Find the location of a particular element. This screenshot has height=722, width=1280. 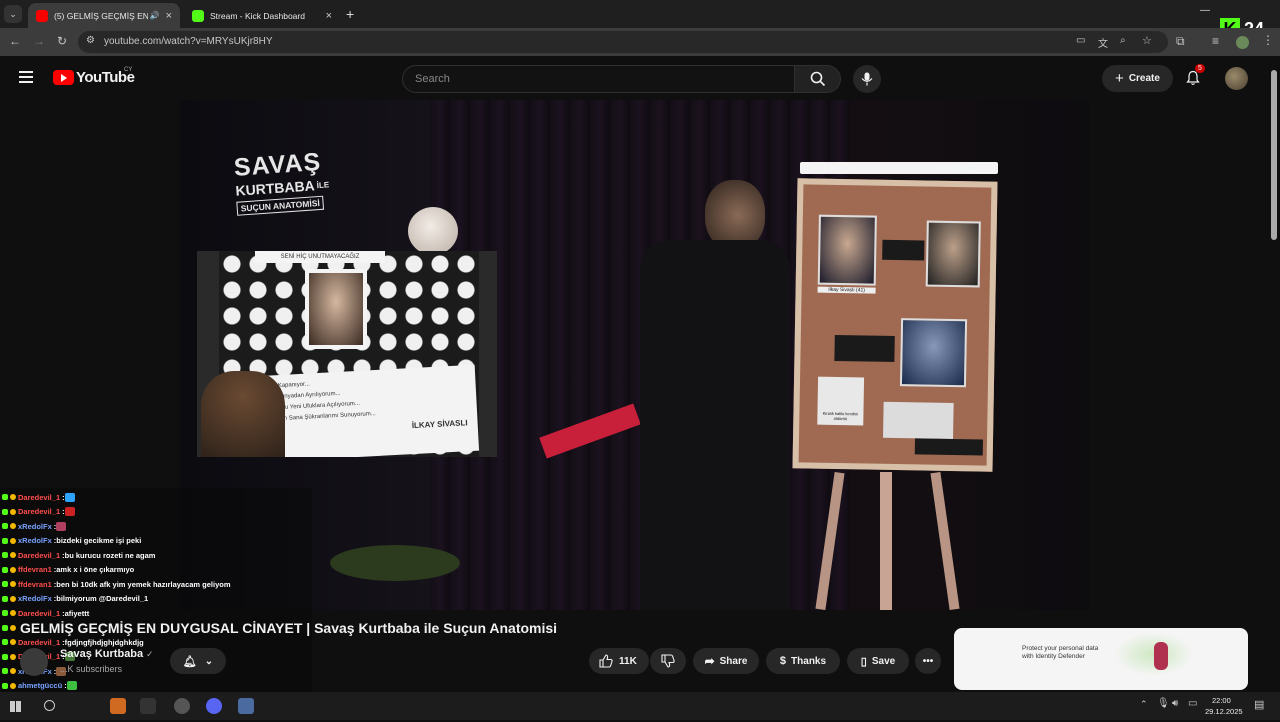

extensions-icon: ⧉ is located at coordinates (1180, 41).